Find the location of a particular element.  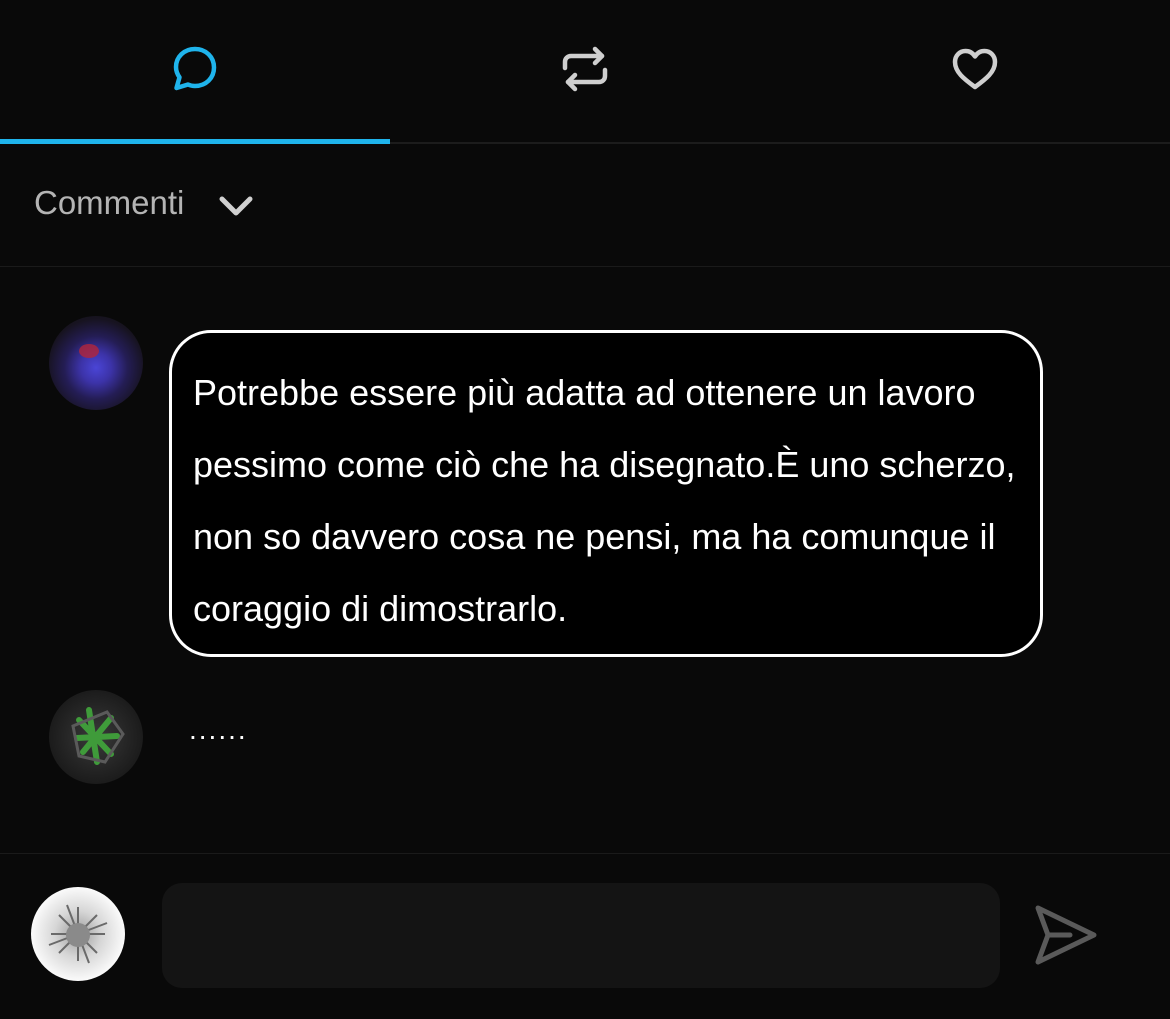

send-button is located at coordinates (1066, 935).